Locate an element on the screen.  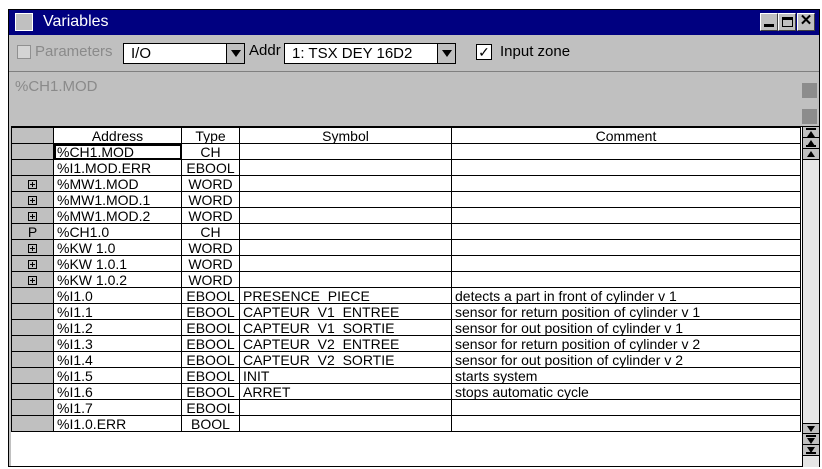
title-bar: Variables ✕ is located at coordinates (414, 22).